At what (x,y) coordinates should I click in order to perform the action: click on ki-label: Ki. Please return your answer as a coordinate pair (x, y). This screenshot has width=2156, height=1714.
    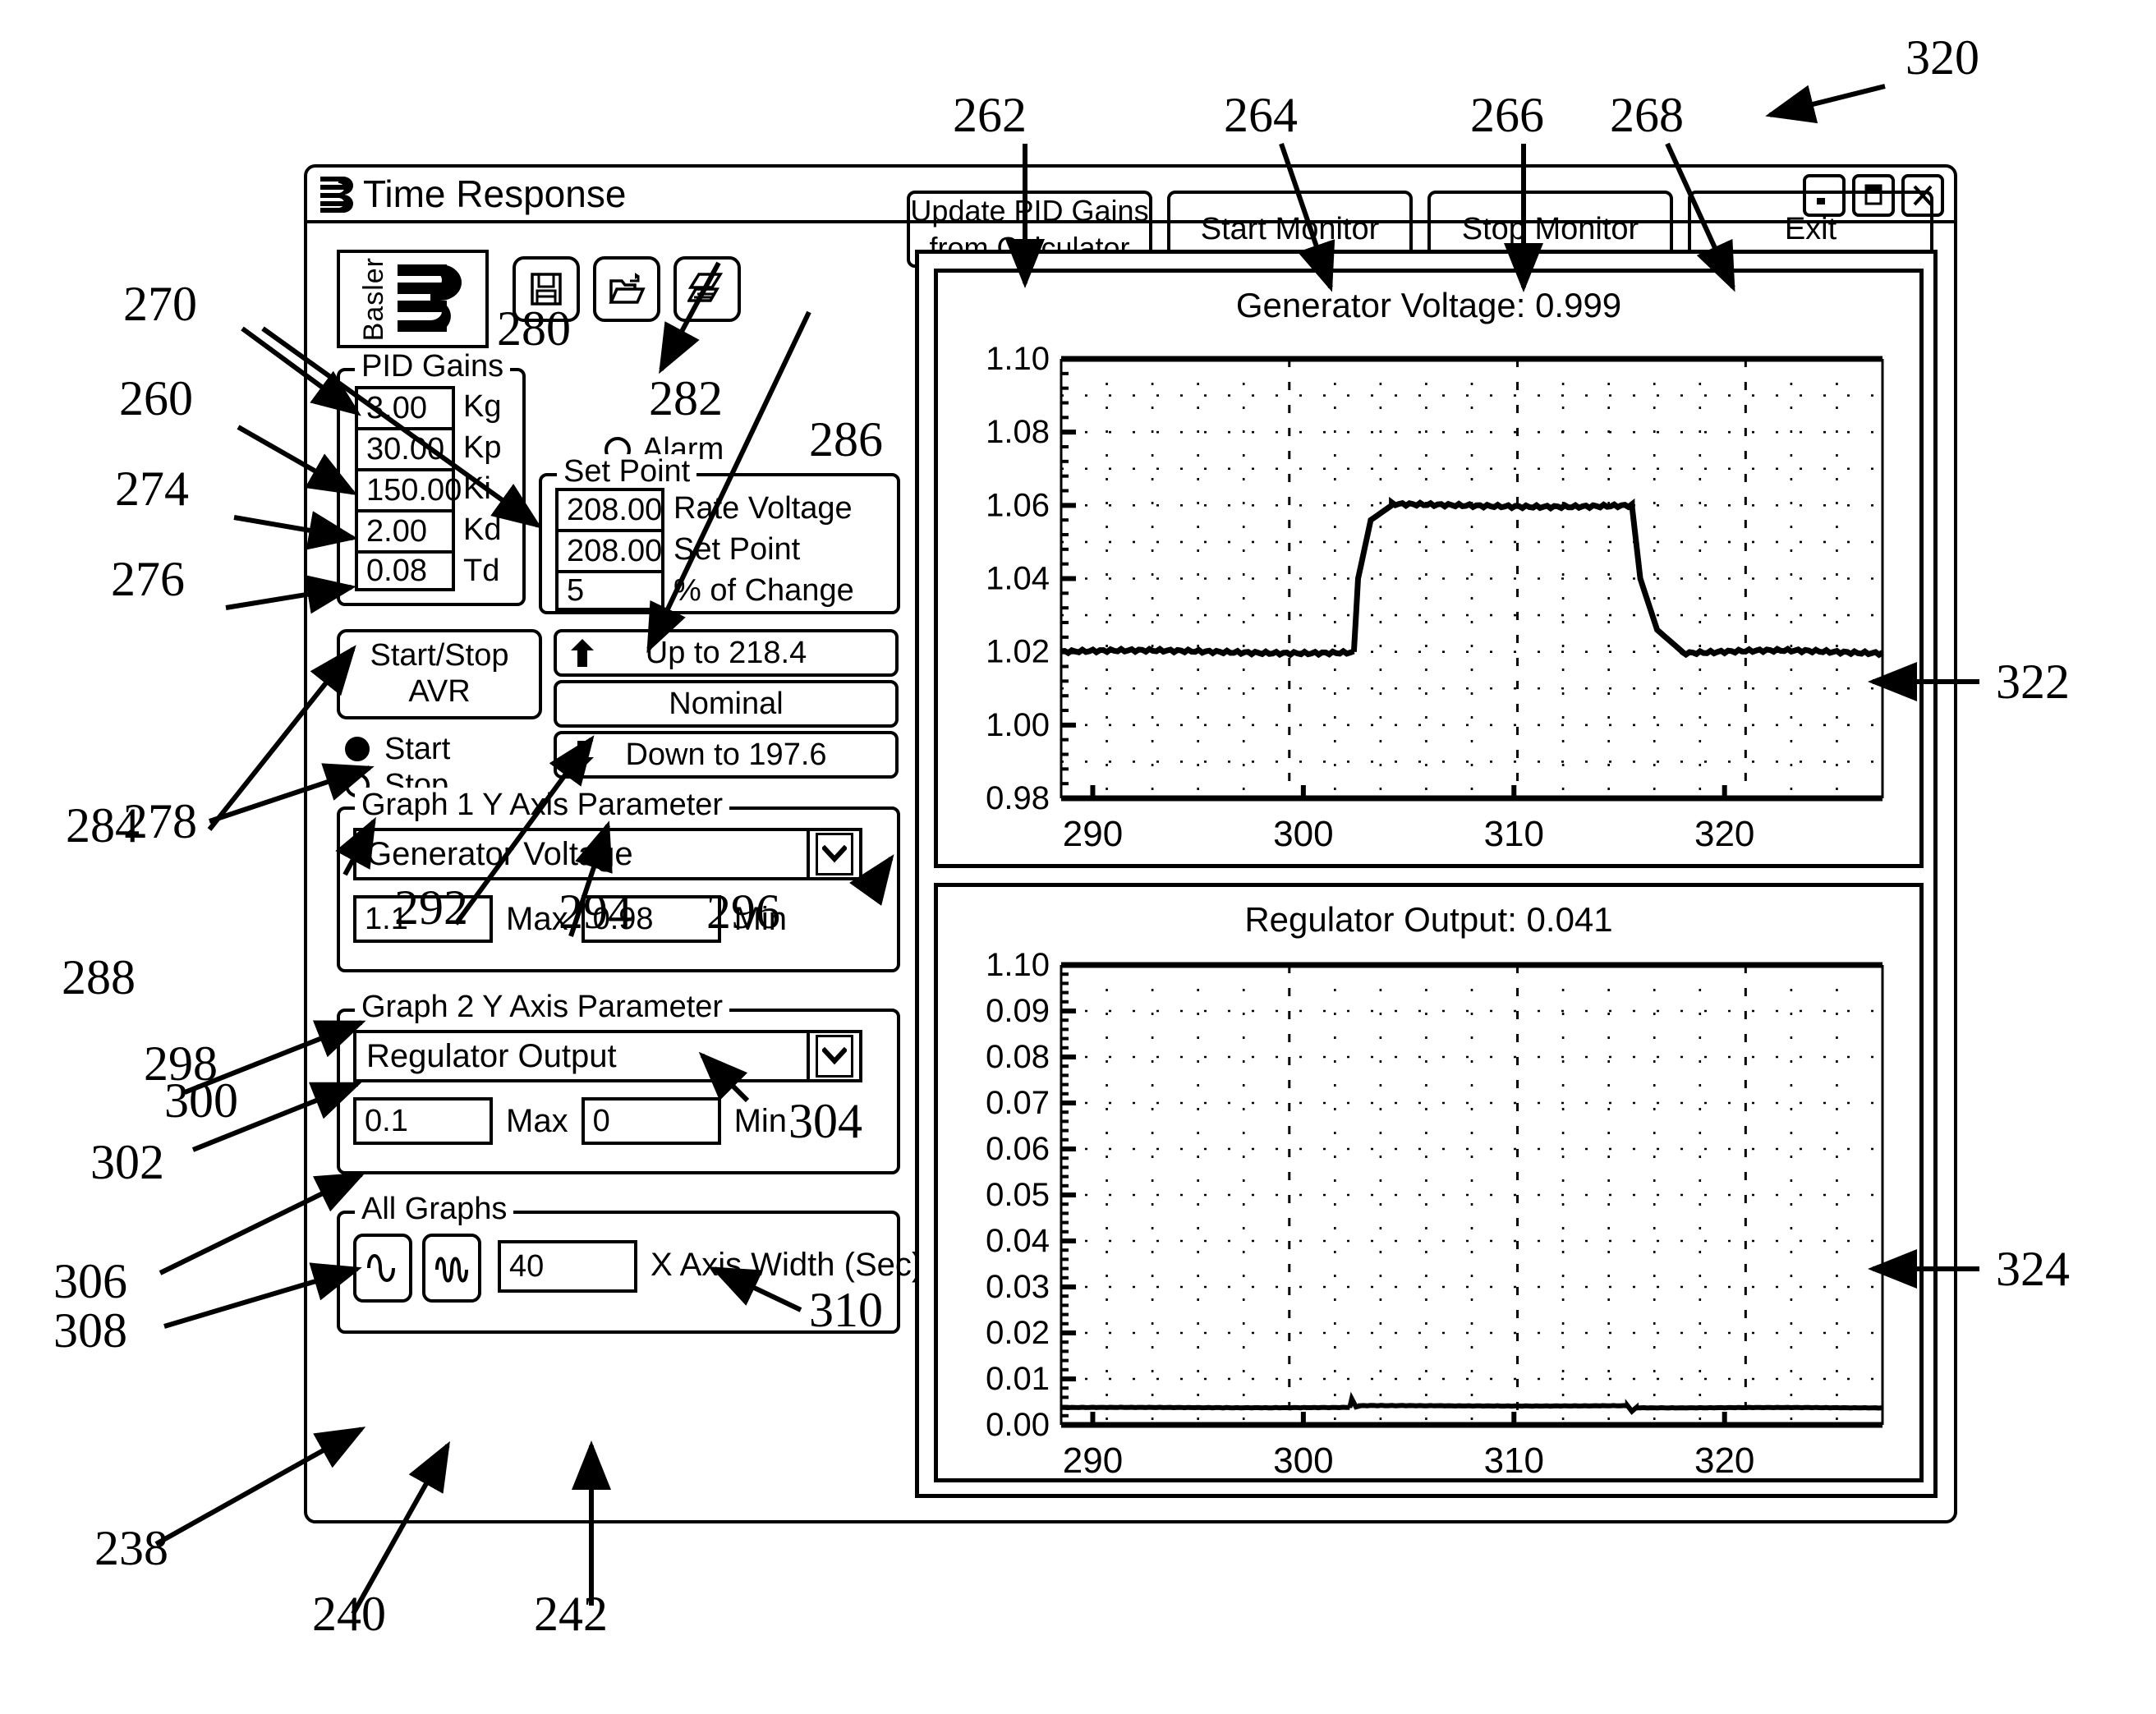
    Looking at the image, I should click on (477, 489).